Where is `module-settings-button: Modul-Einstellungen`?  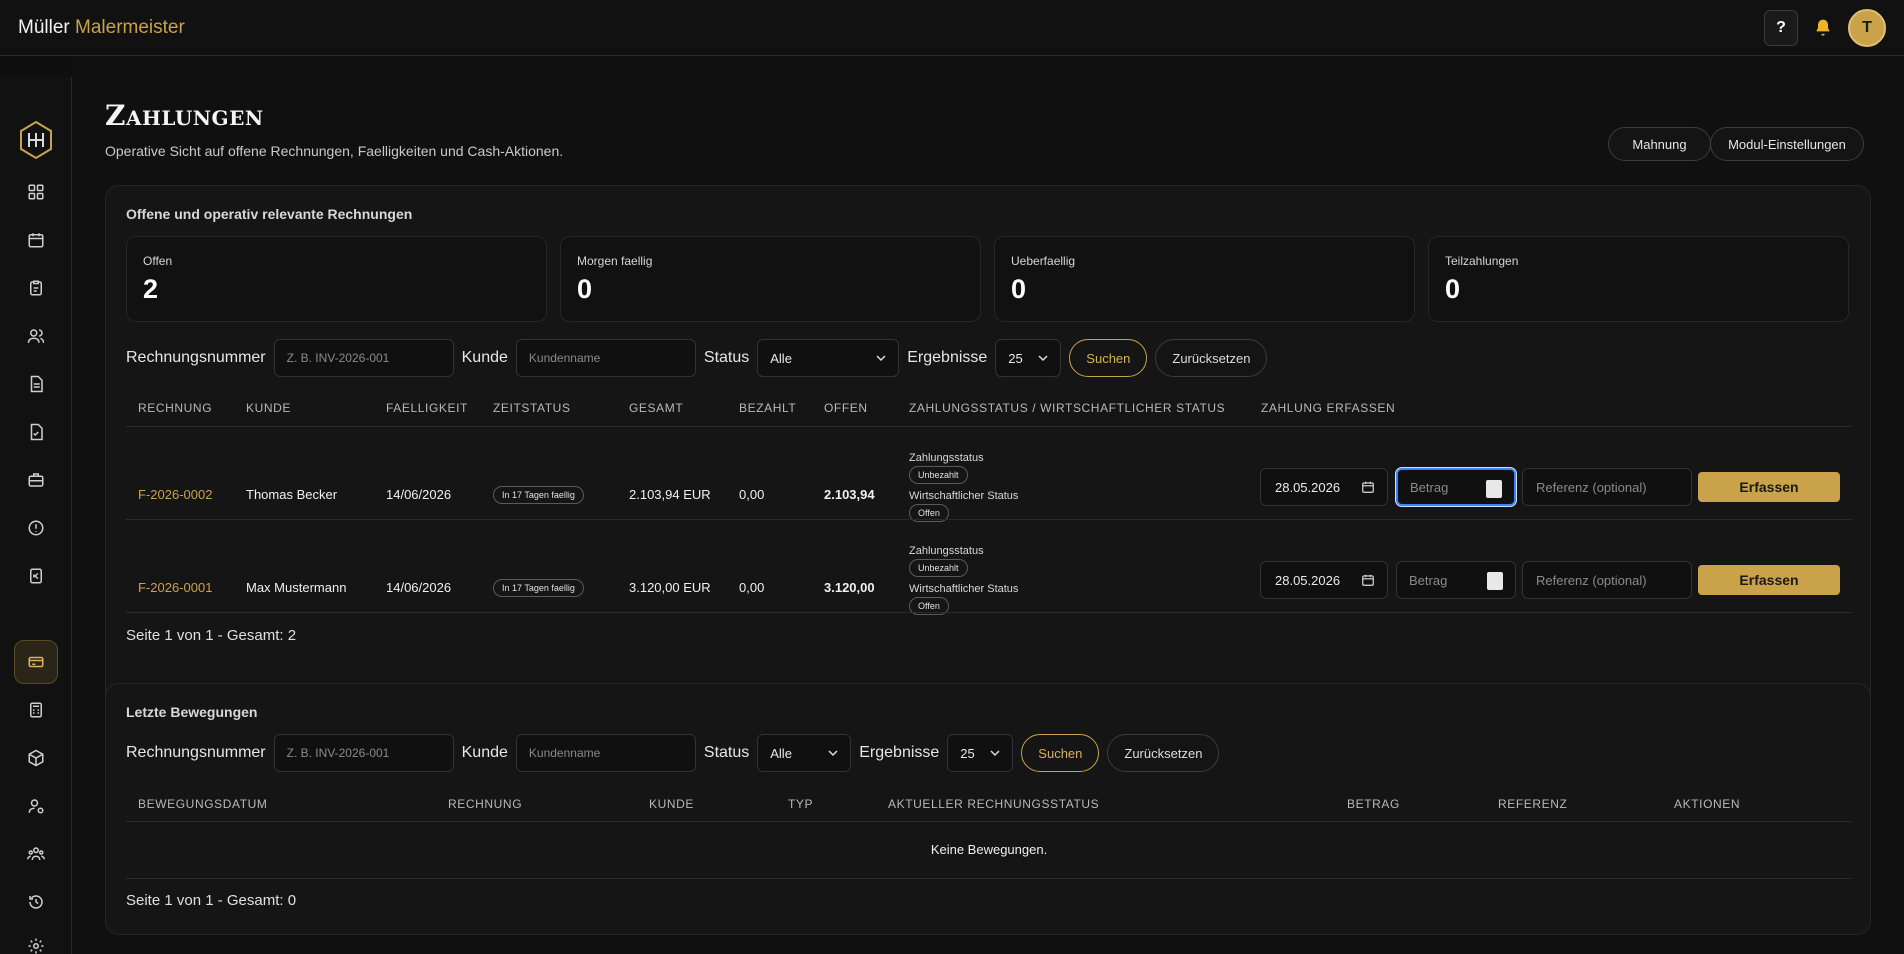 module-settings-button: Modul-Einstellungen is located at coordinates (1787, 144).